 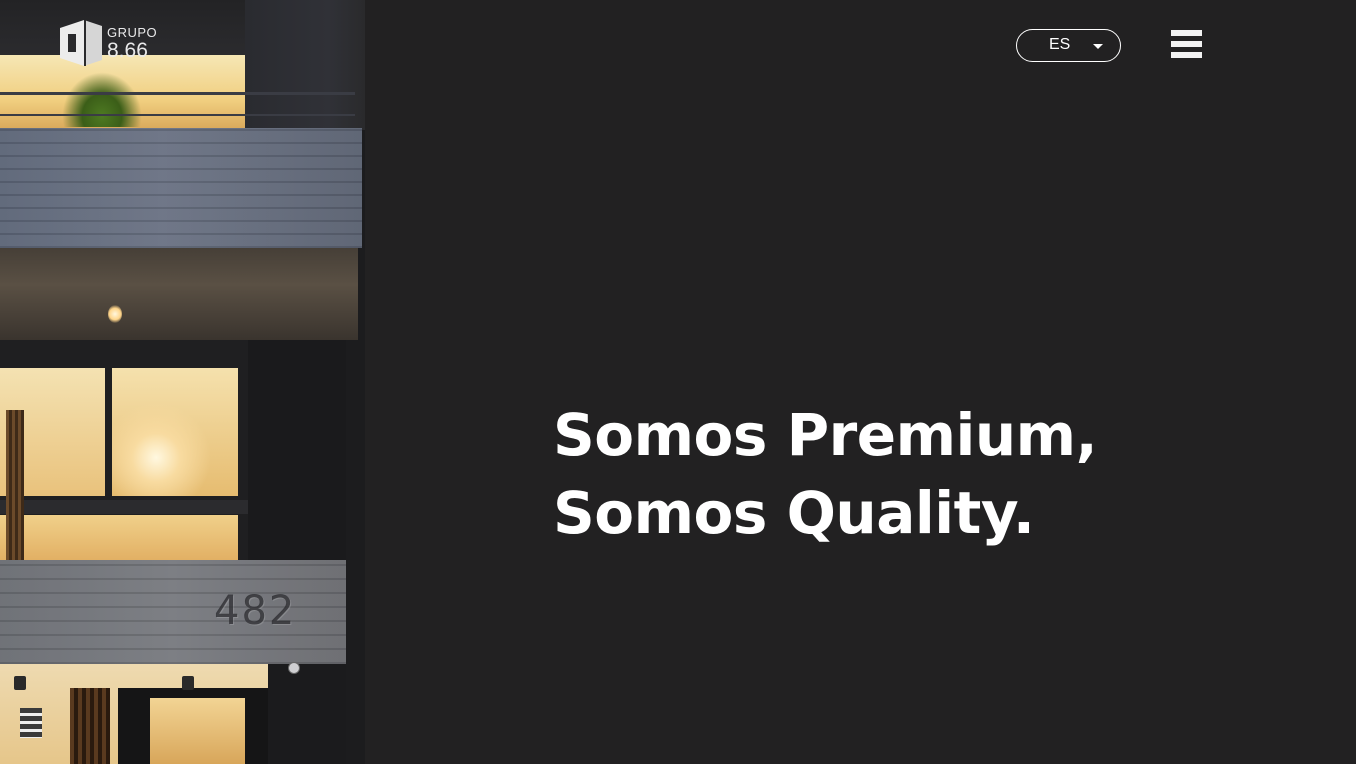 I want to click on hero-headline-line1: Somos Premium,, so click(x=825, y=435).